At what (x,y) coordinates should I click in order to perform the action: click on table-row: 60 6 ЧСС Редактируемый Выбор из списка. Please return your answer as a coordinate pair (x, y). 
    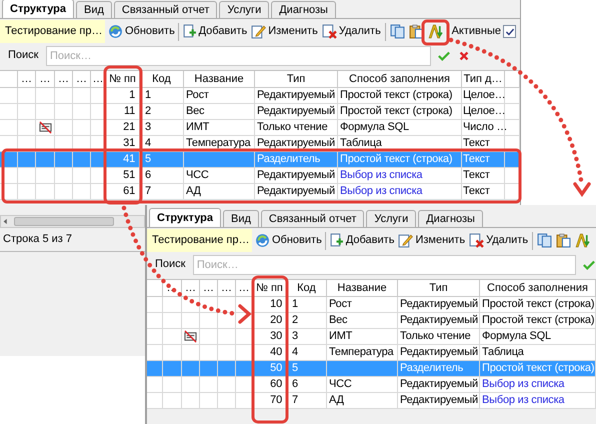
    Looking at the image, I should click on (371, 385).